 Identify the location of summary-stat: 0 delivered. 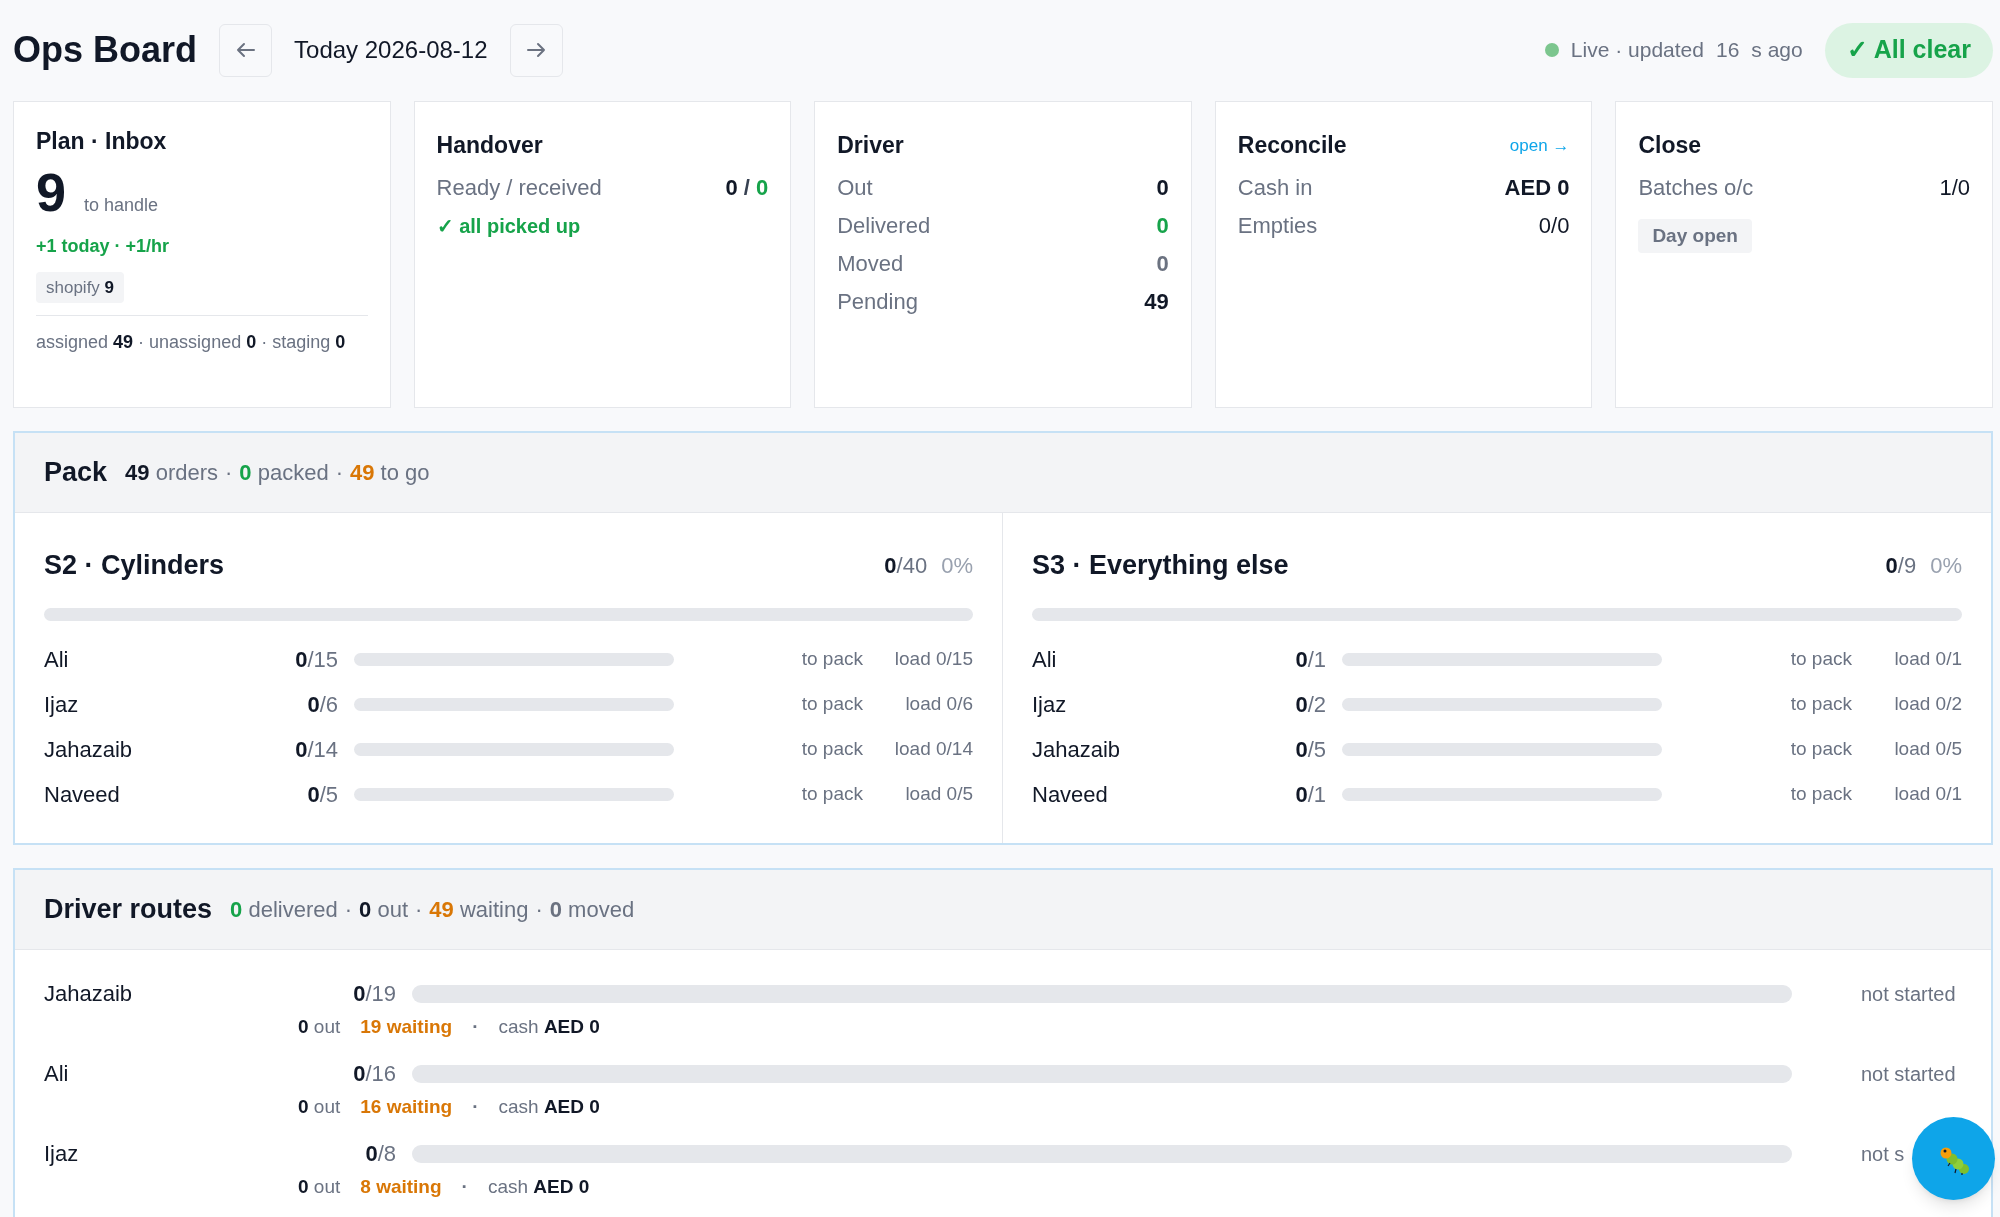
(284, 909).